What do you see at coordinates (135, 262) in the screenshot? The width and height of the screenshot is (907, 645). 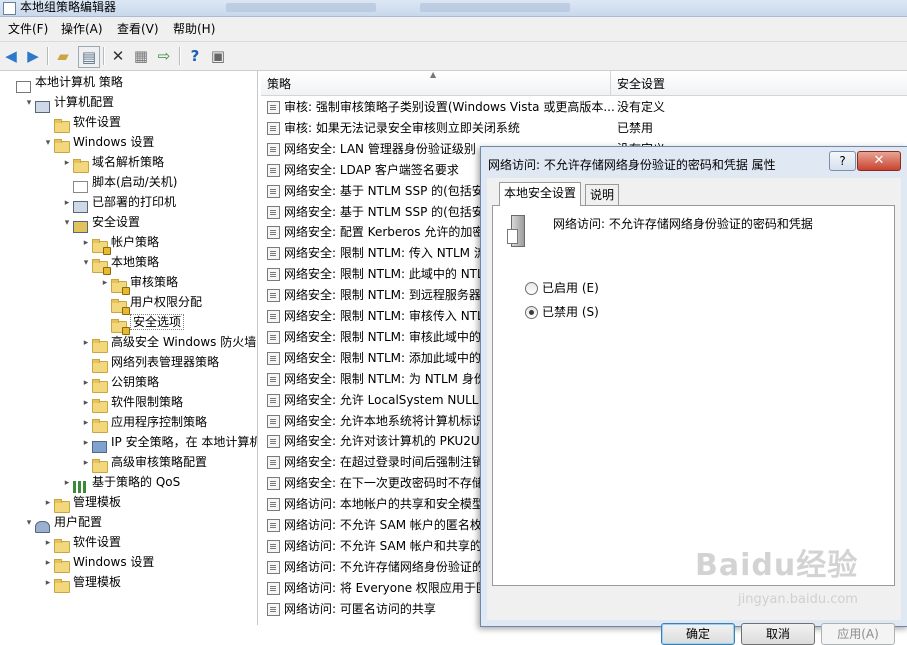 I see `tree-node-label: 本地策略` at bounding box center [135, 262].